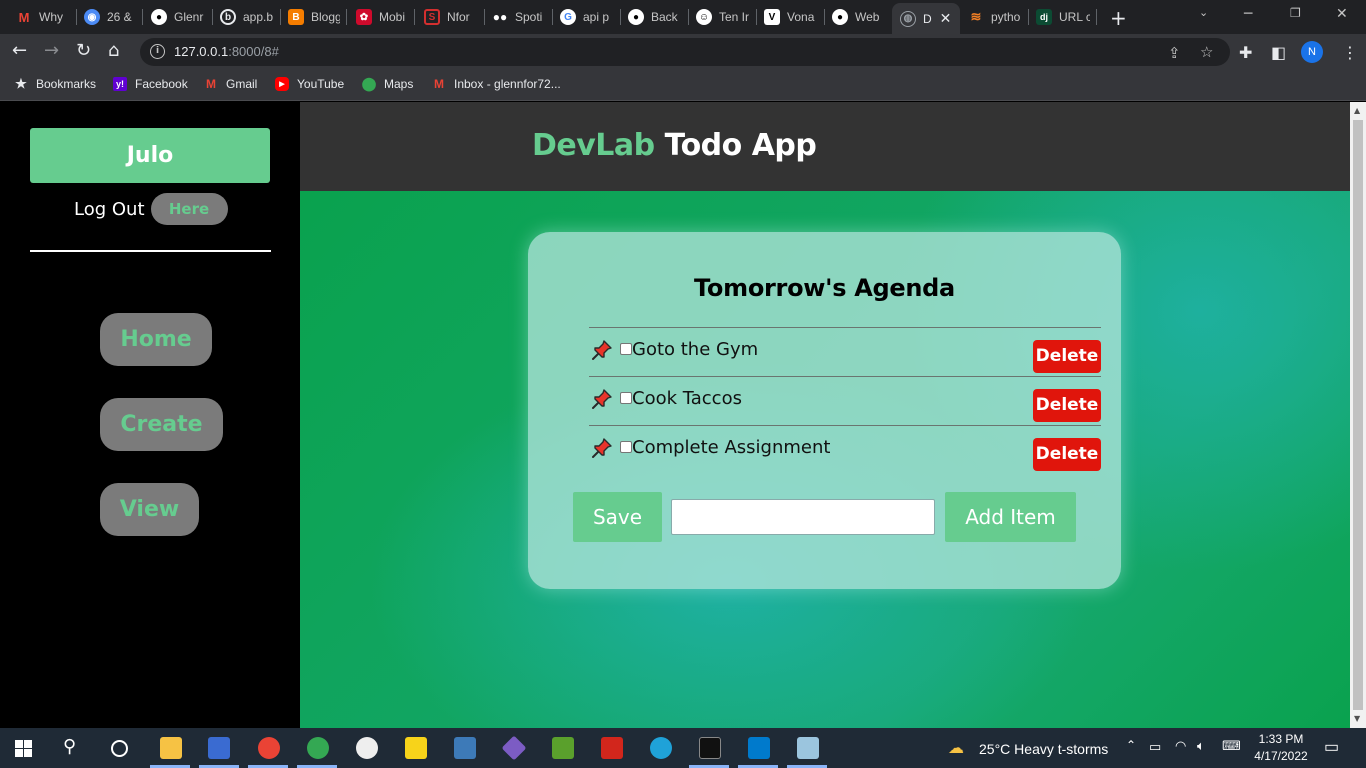 The width and height of the screenshot is (1366, 768). I want to click on tab-label: Spoti, so click(529, 17).